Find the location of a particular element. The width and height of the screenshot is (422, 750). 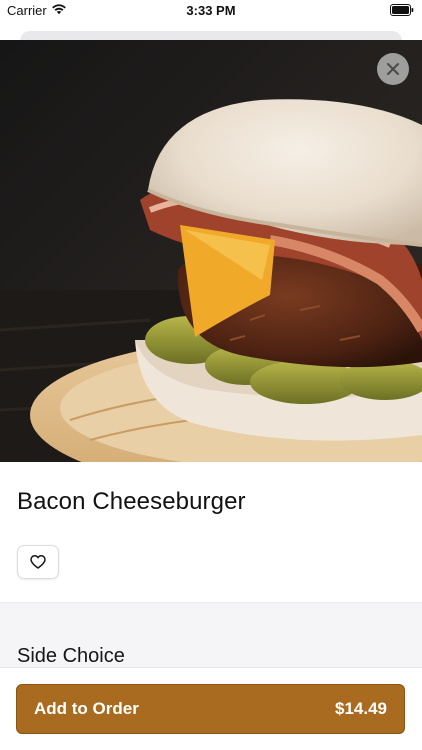

heart-icon is located at coordinates (38, 562).